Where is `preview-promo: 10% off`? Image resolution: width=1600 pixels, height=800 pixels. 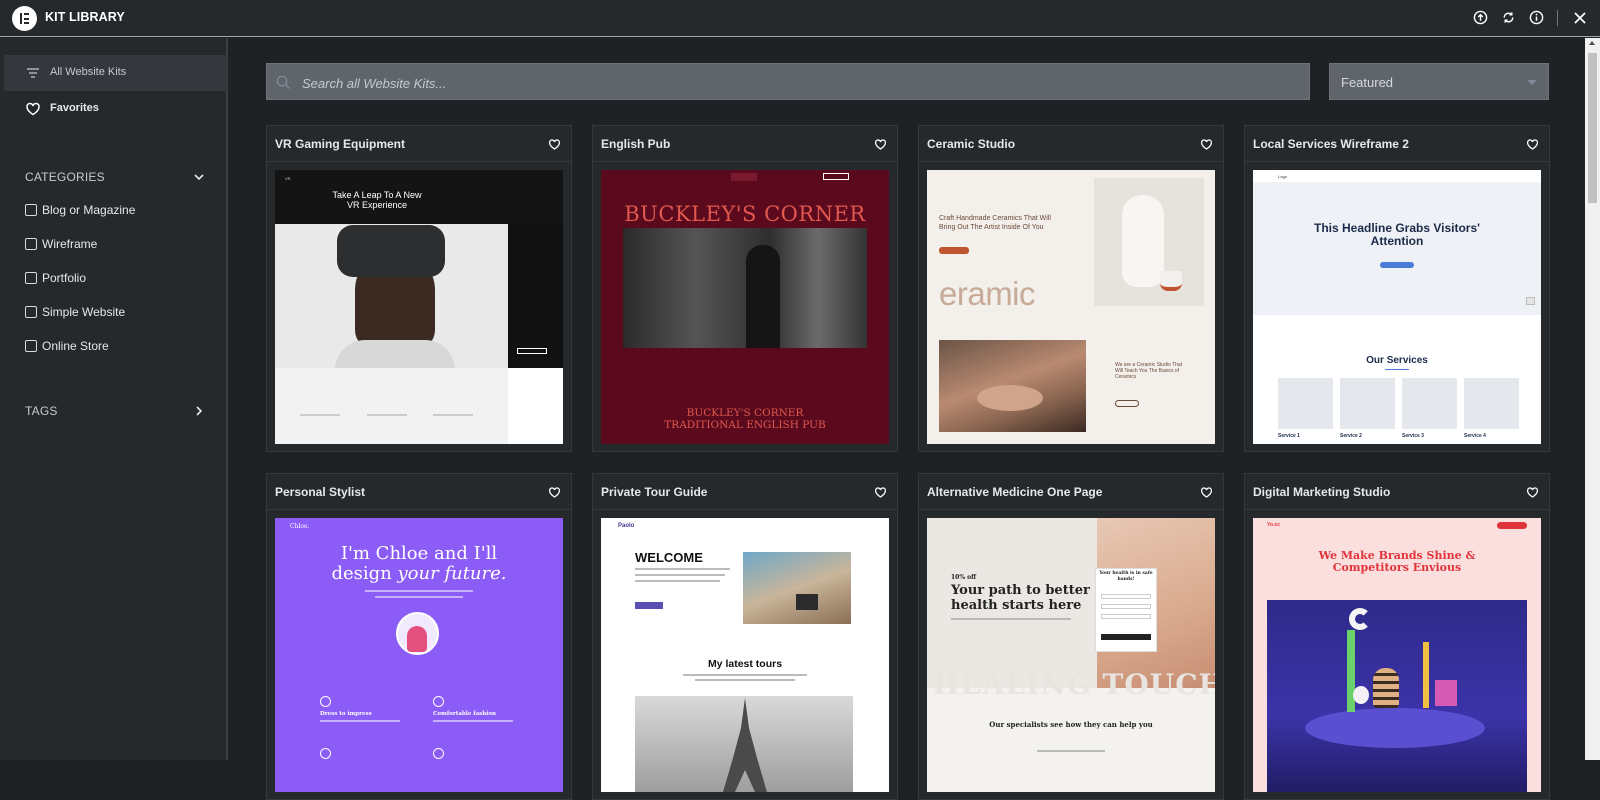
preview-promo: 10% off is located at coordinates (964, 577).